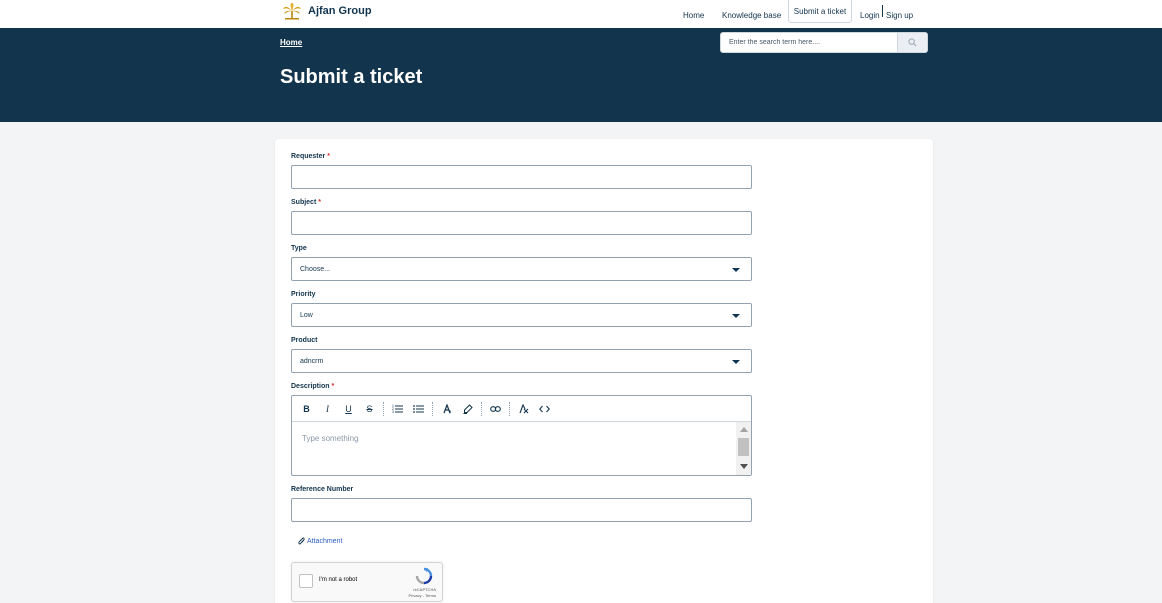  What do you see at coordinates (521, 223) in the screenshot?
I see `subject-input` at bounding box center [521, 223].